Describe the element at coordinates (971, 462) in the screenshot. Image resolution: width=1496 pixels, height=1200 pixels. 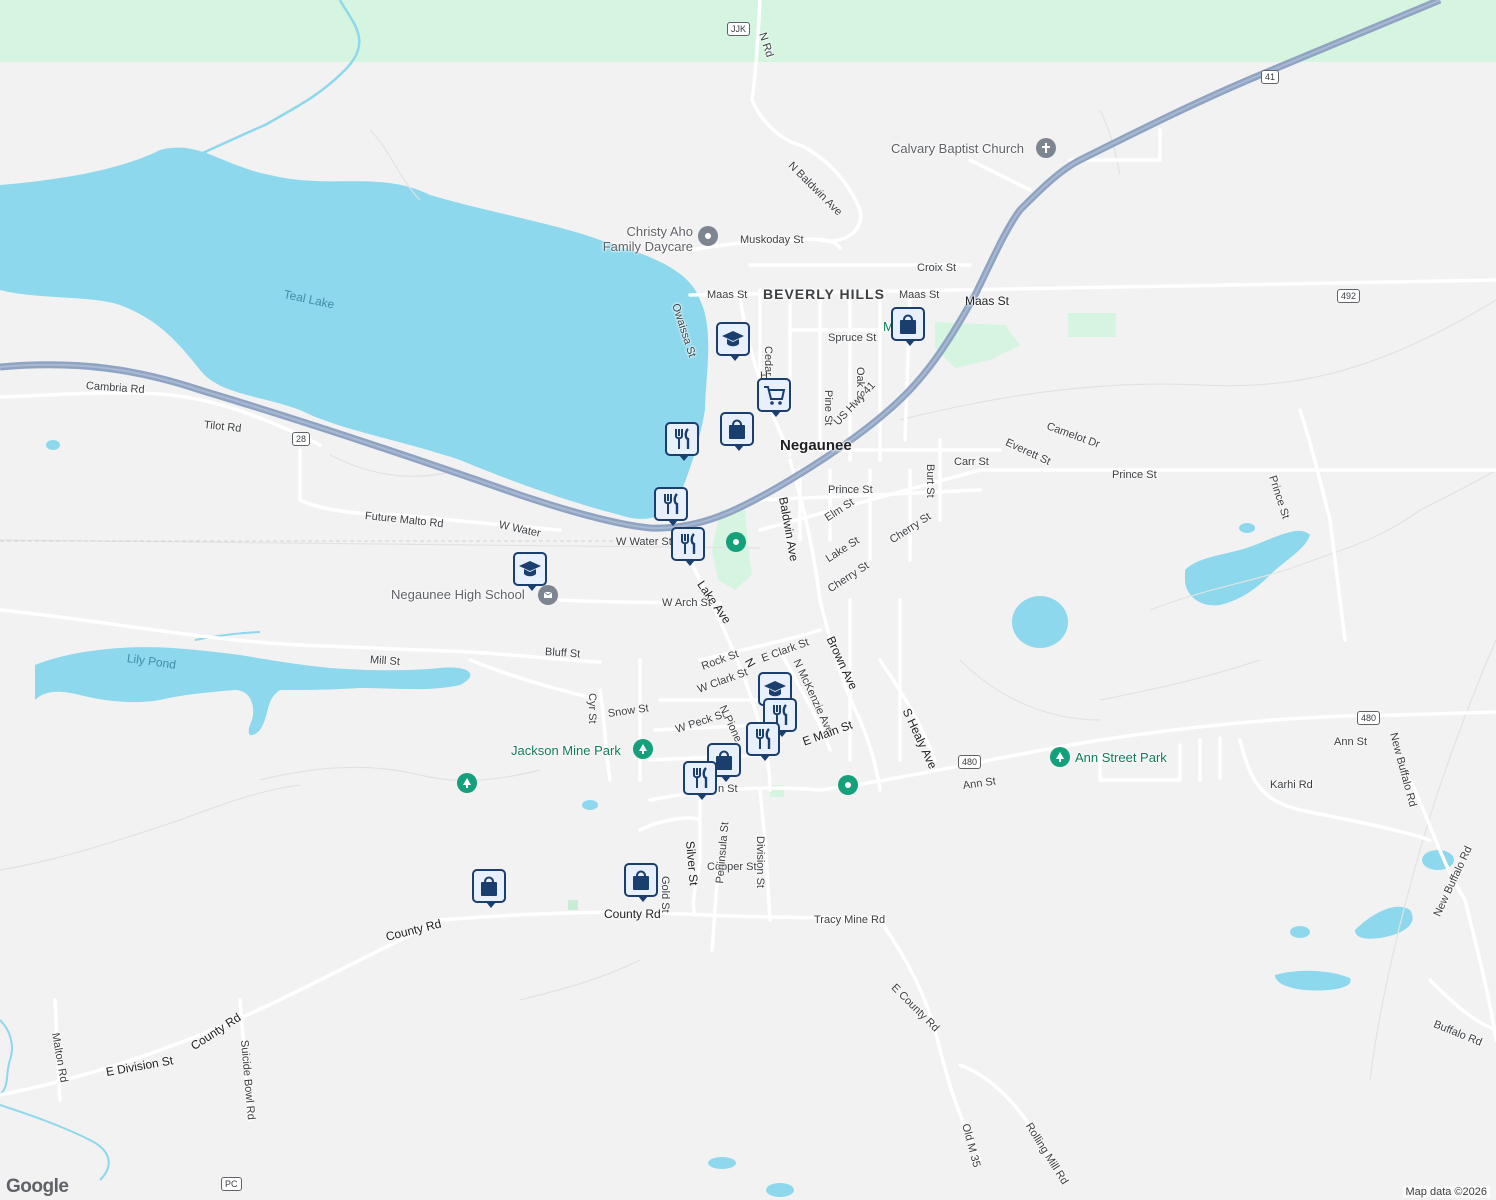
I see `street-label: Carr St` at that location.